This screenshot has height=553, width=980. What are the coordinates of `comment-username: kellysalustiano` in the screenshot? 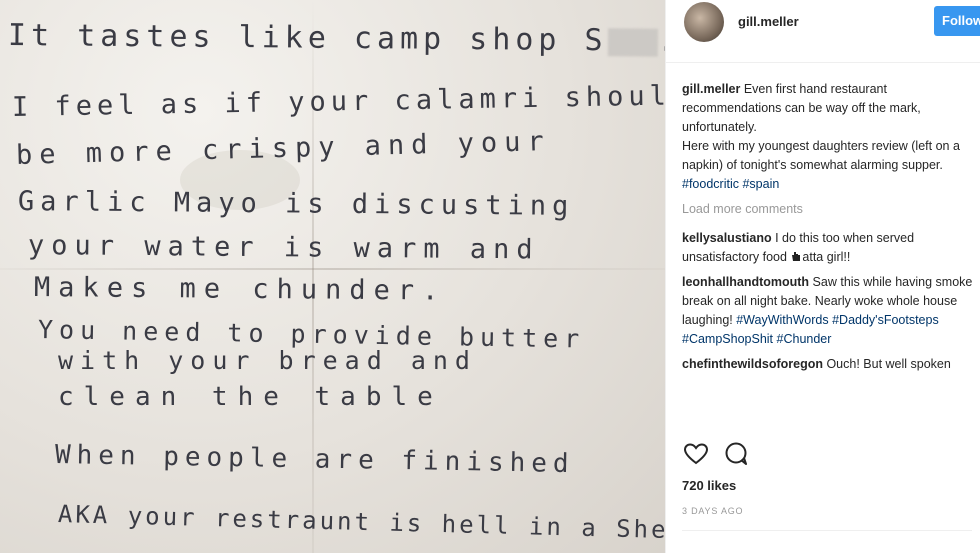 It's located at (727, 238).